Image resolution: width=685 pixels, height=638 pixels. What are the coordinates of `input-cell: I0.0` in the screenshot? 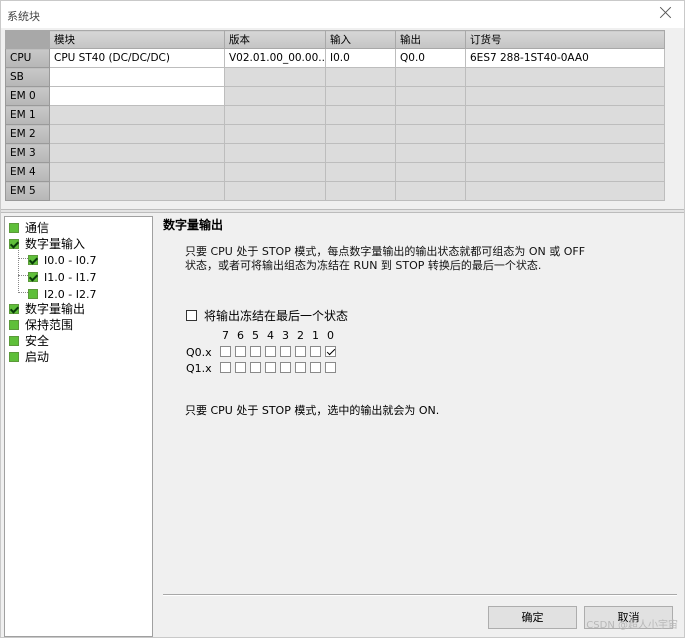 It's located at (360, 58).